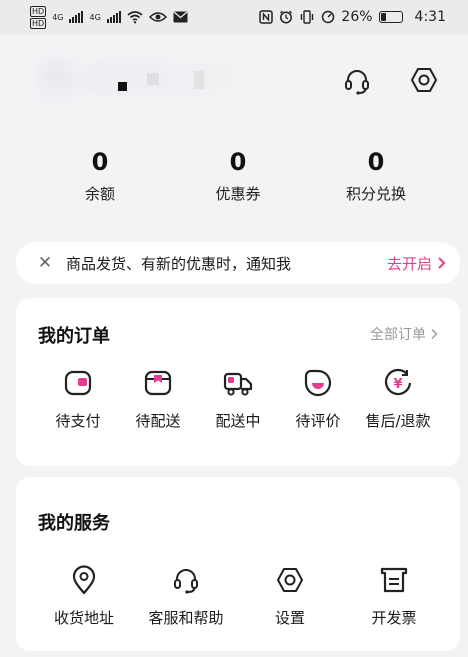 Image resolution: width=468 pixels, height=657 pixels. Describe the element at coordinates (318, 399) in the screenshot. I see `order-pending-review: 待评价` at that location.